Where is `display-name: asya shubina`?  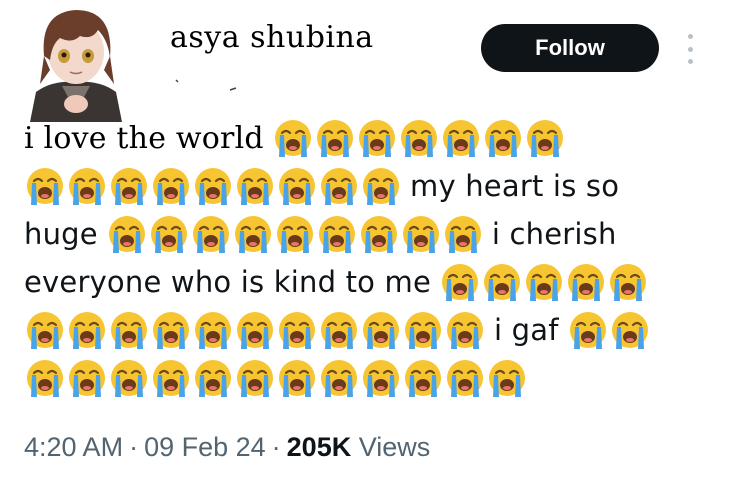
display-name: asya shubina is located at coordinates (272, 37).